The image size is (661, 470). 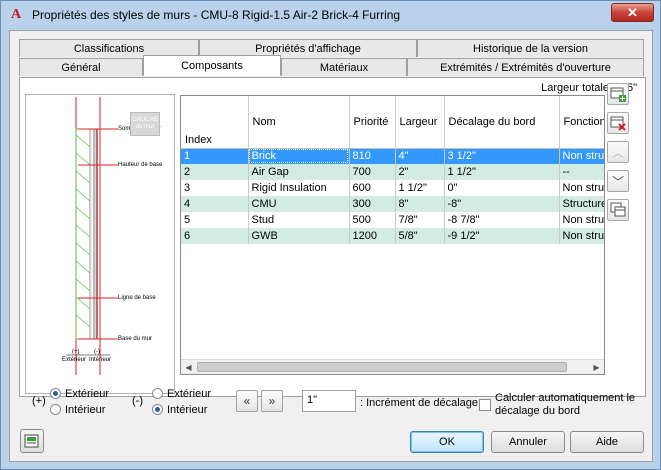 What do you see at coordinates (372, 204) in the screenshot?
I see `cell-priority: 300` at bounding box center [372, 204].